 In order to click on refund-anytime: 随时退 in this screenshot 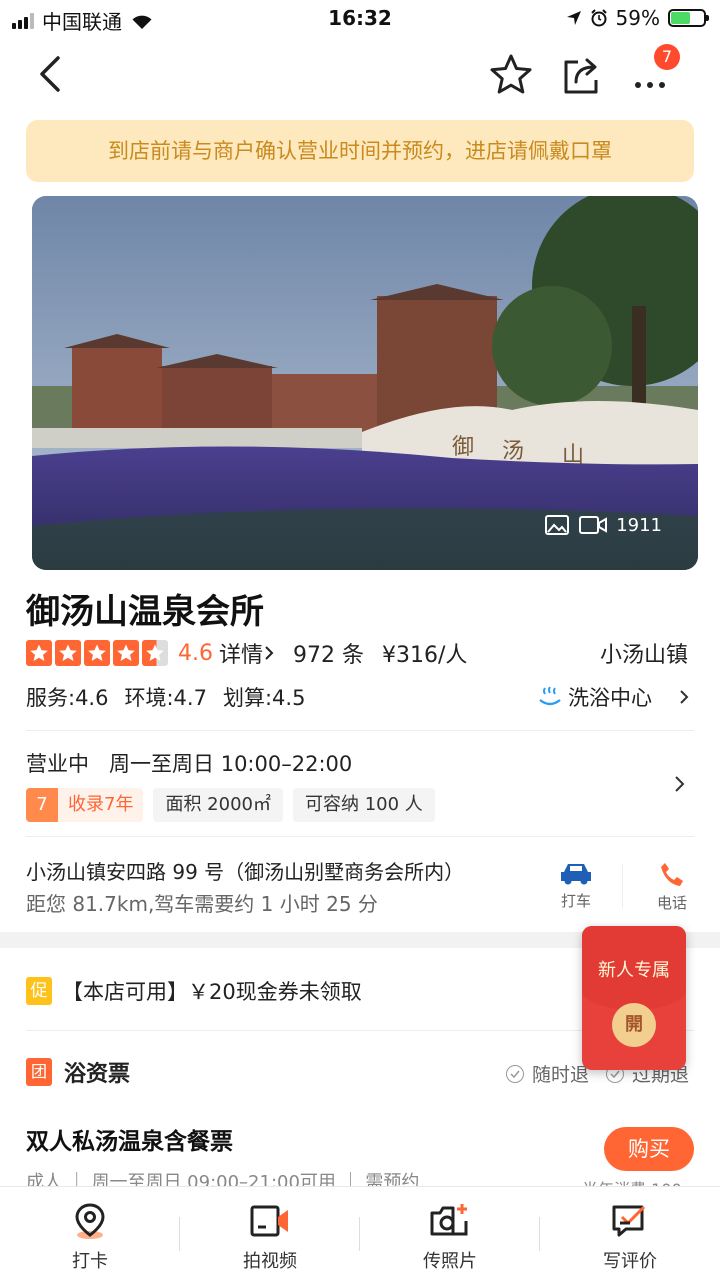, I will do `click(547, 1073)`.